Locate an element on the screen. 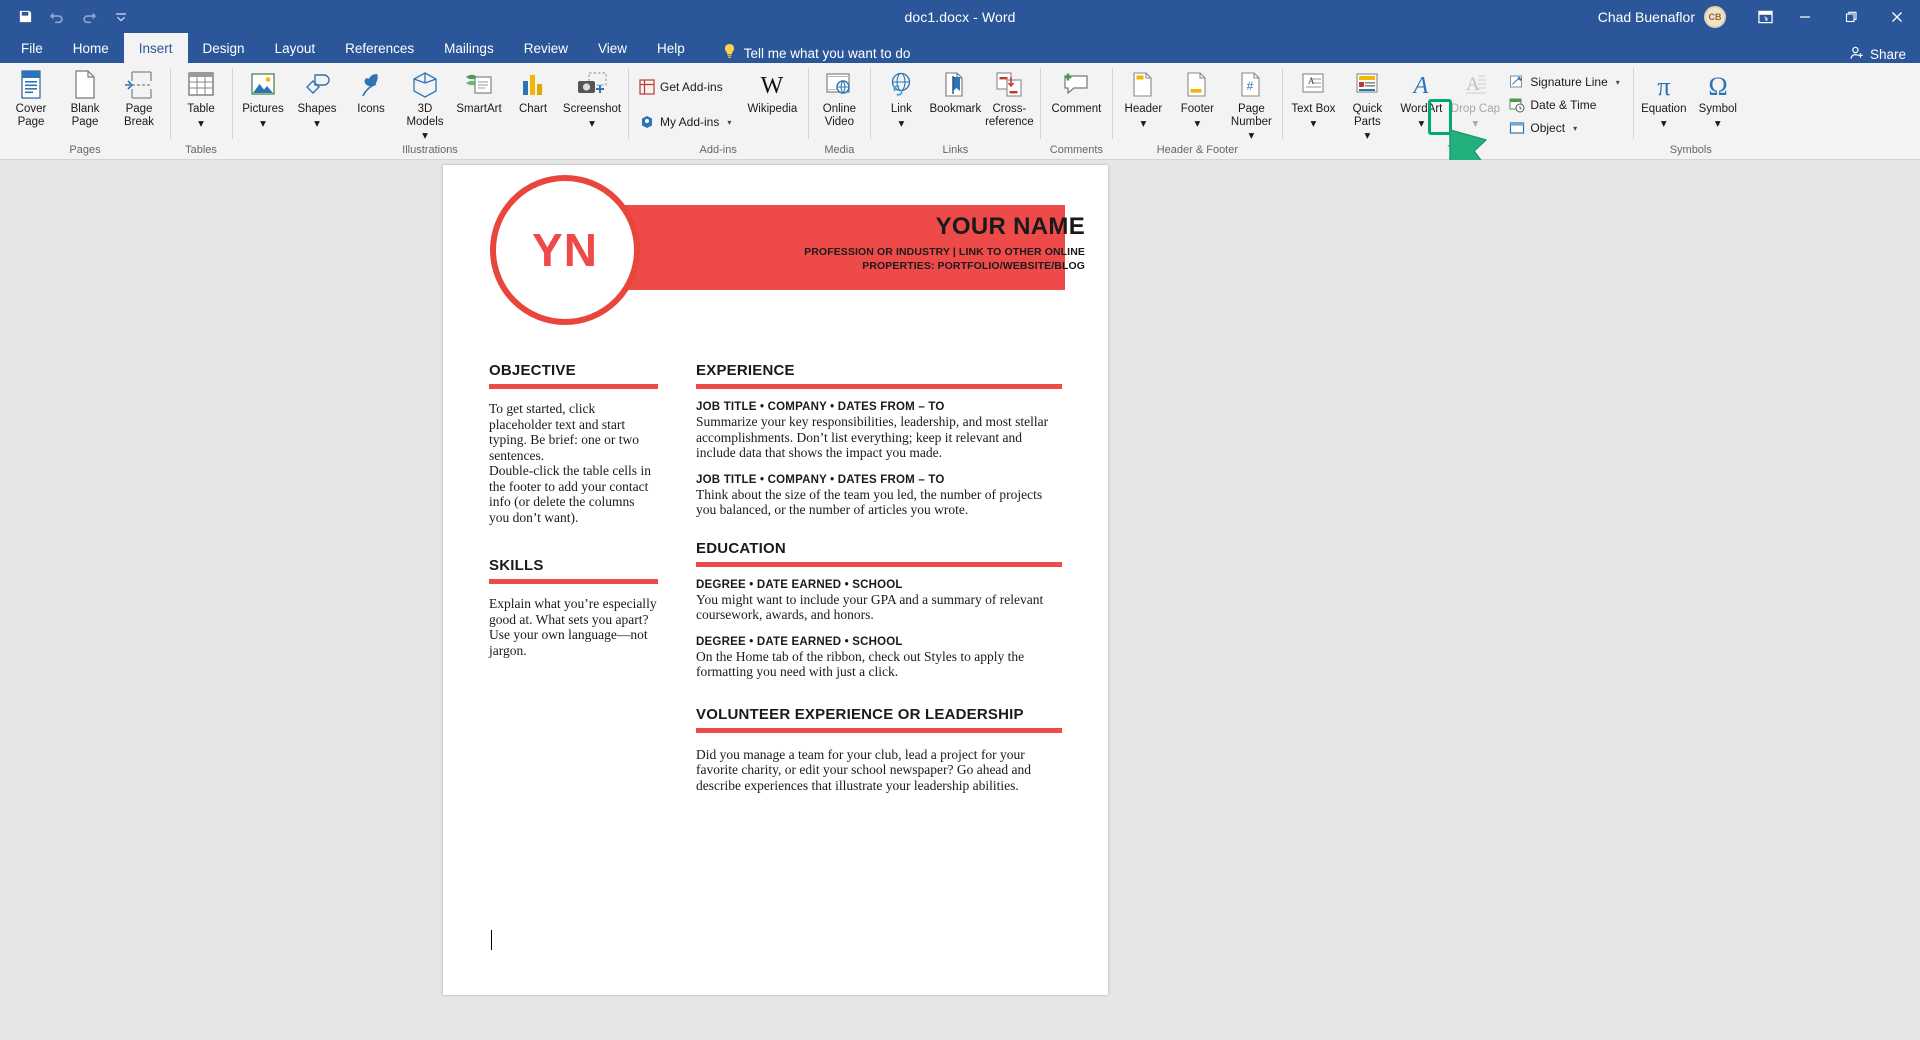  footer-caret-icon: ▾ is located at coordinates (1197, 124).